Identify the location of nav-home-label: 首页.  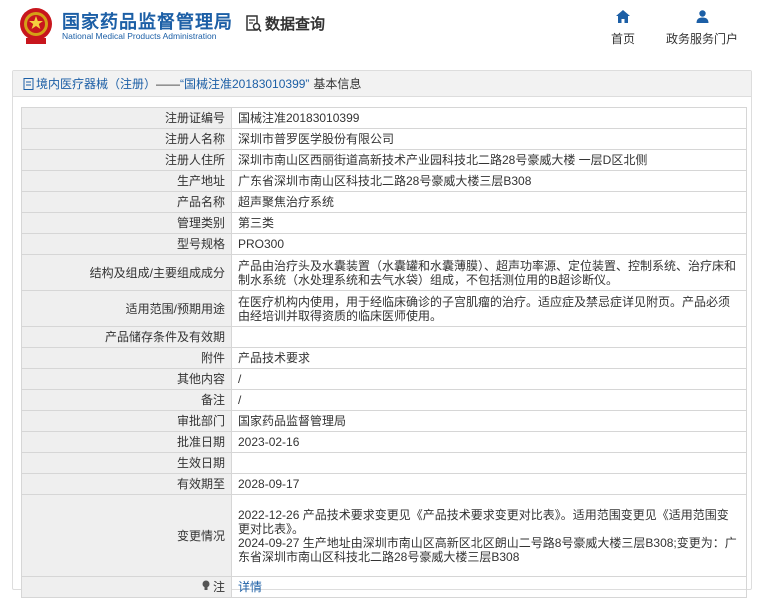
(622, 39).